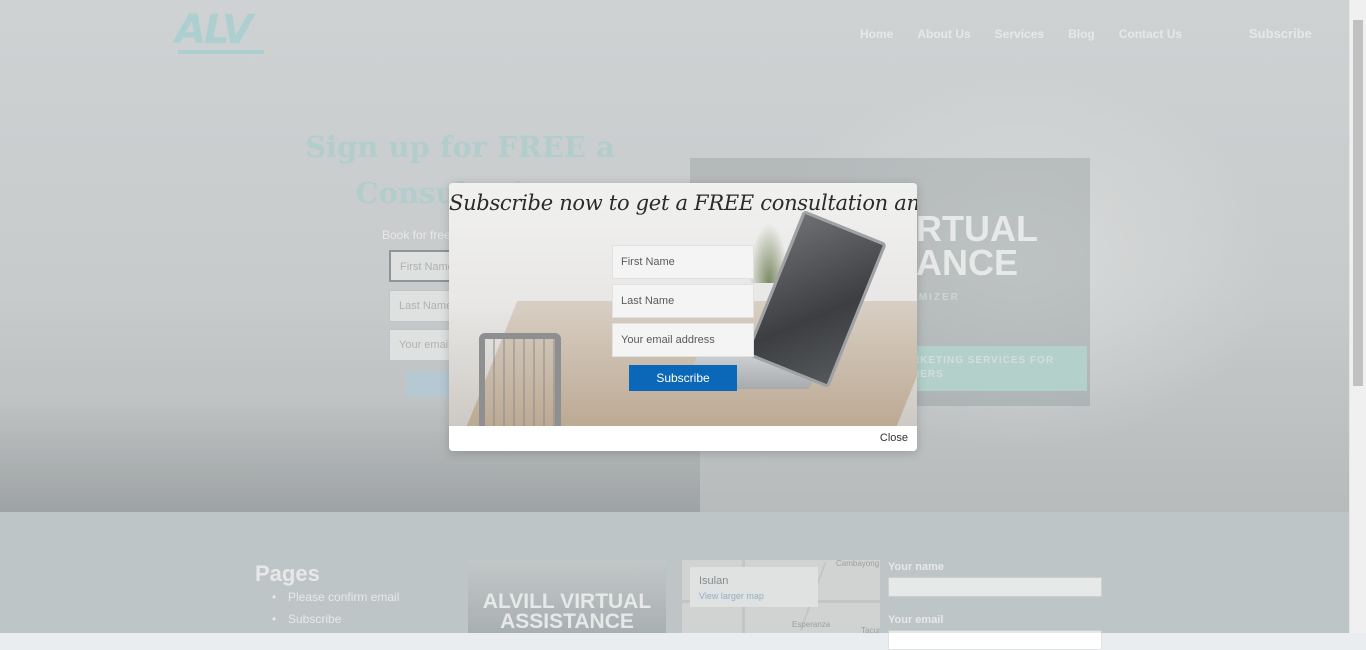 Image resolution: width=1366 pixels, height=650 pixels. I want to click on modal-close-button: Close, so click(894, 438).